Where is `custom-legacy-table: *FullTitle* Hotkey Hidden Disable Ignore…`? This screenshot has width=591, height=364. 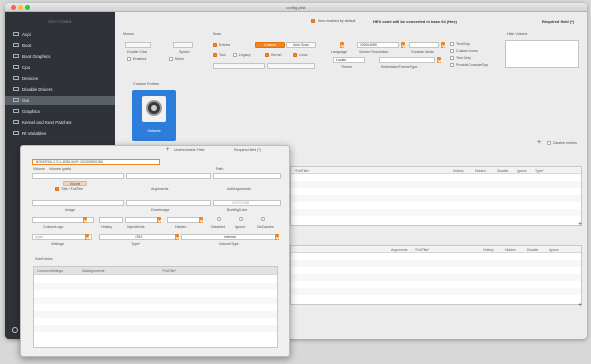
custom-legacy-table: *FullTitle* Hotkey Hidden Disable Ignore… is located at coordinates (436, 196).